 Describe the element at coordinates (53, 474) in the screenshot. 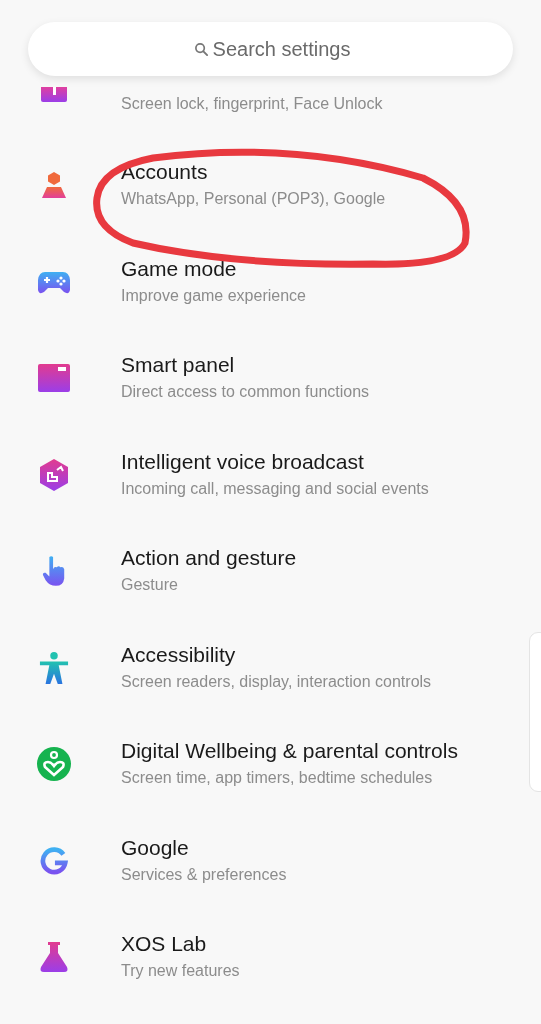

I see `hexagon-icon` at that location.